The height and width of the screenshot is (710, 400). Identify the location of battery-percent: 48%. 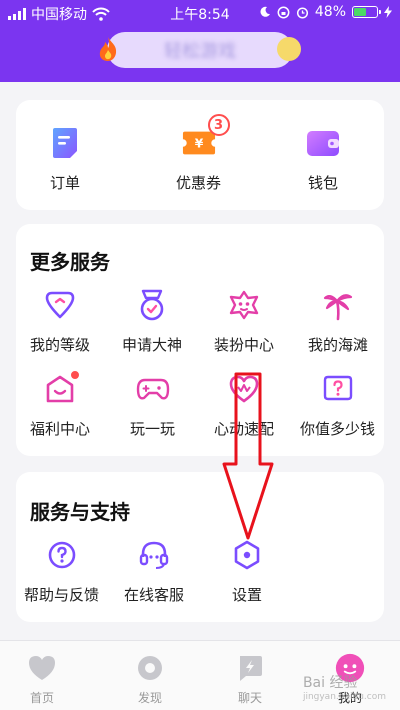
(330, 12).